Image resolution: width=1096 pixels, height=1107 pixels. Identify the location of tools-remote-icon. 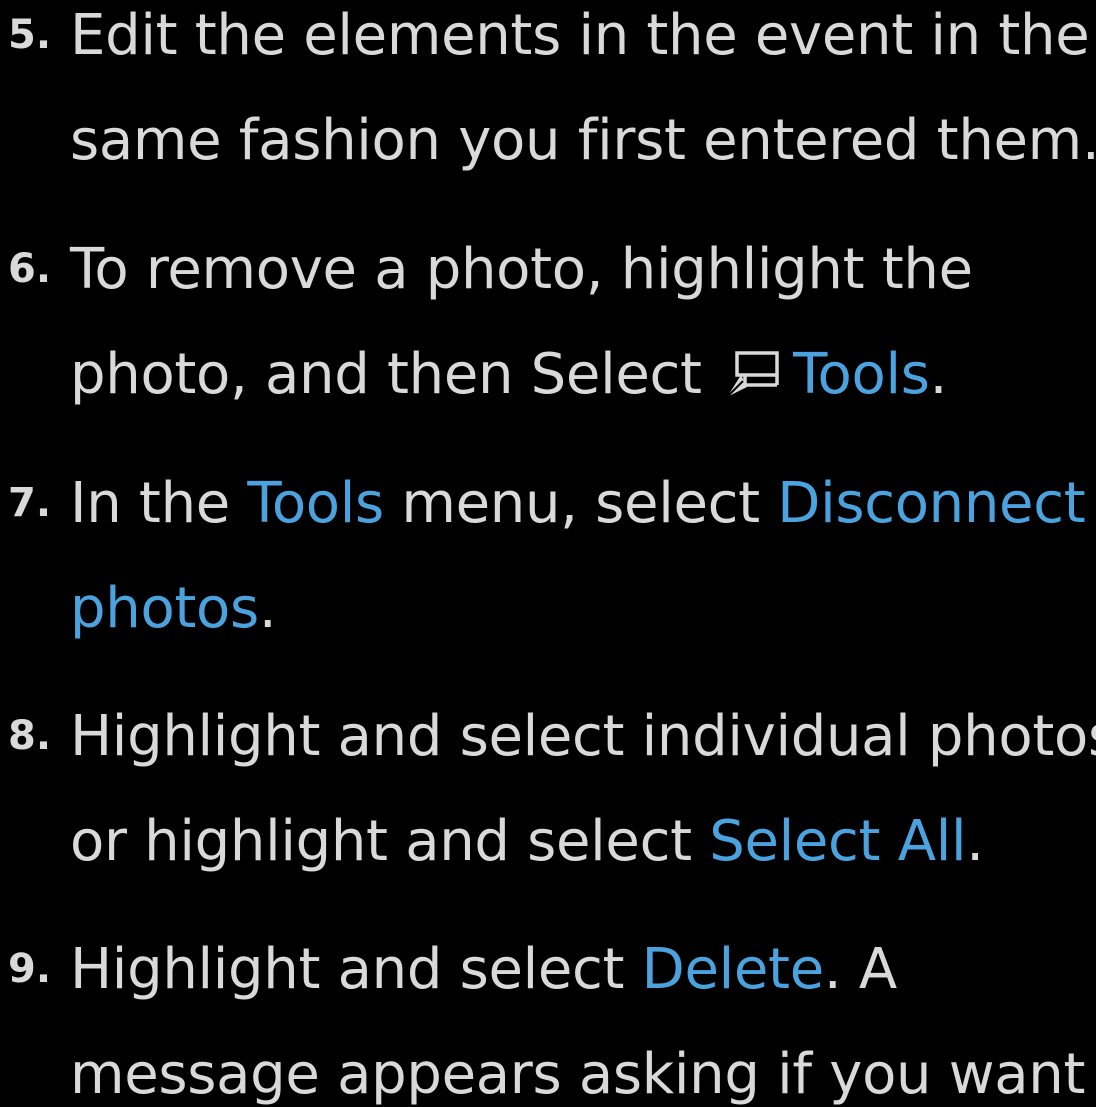
(753, 374).